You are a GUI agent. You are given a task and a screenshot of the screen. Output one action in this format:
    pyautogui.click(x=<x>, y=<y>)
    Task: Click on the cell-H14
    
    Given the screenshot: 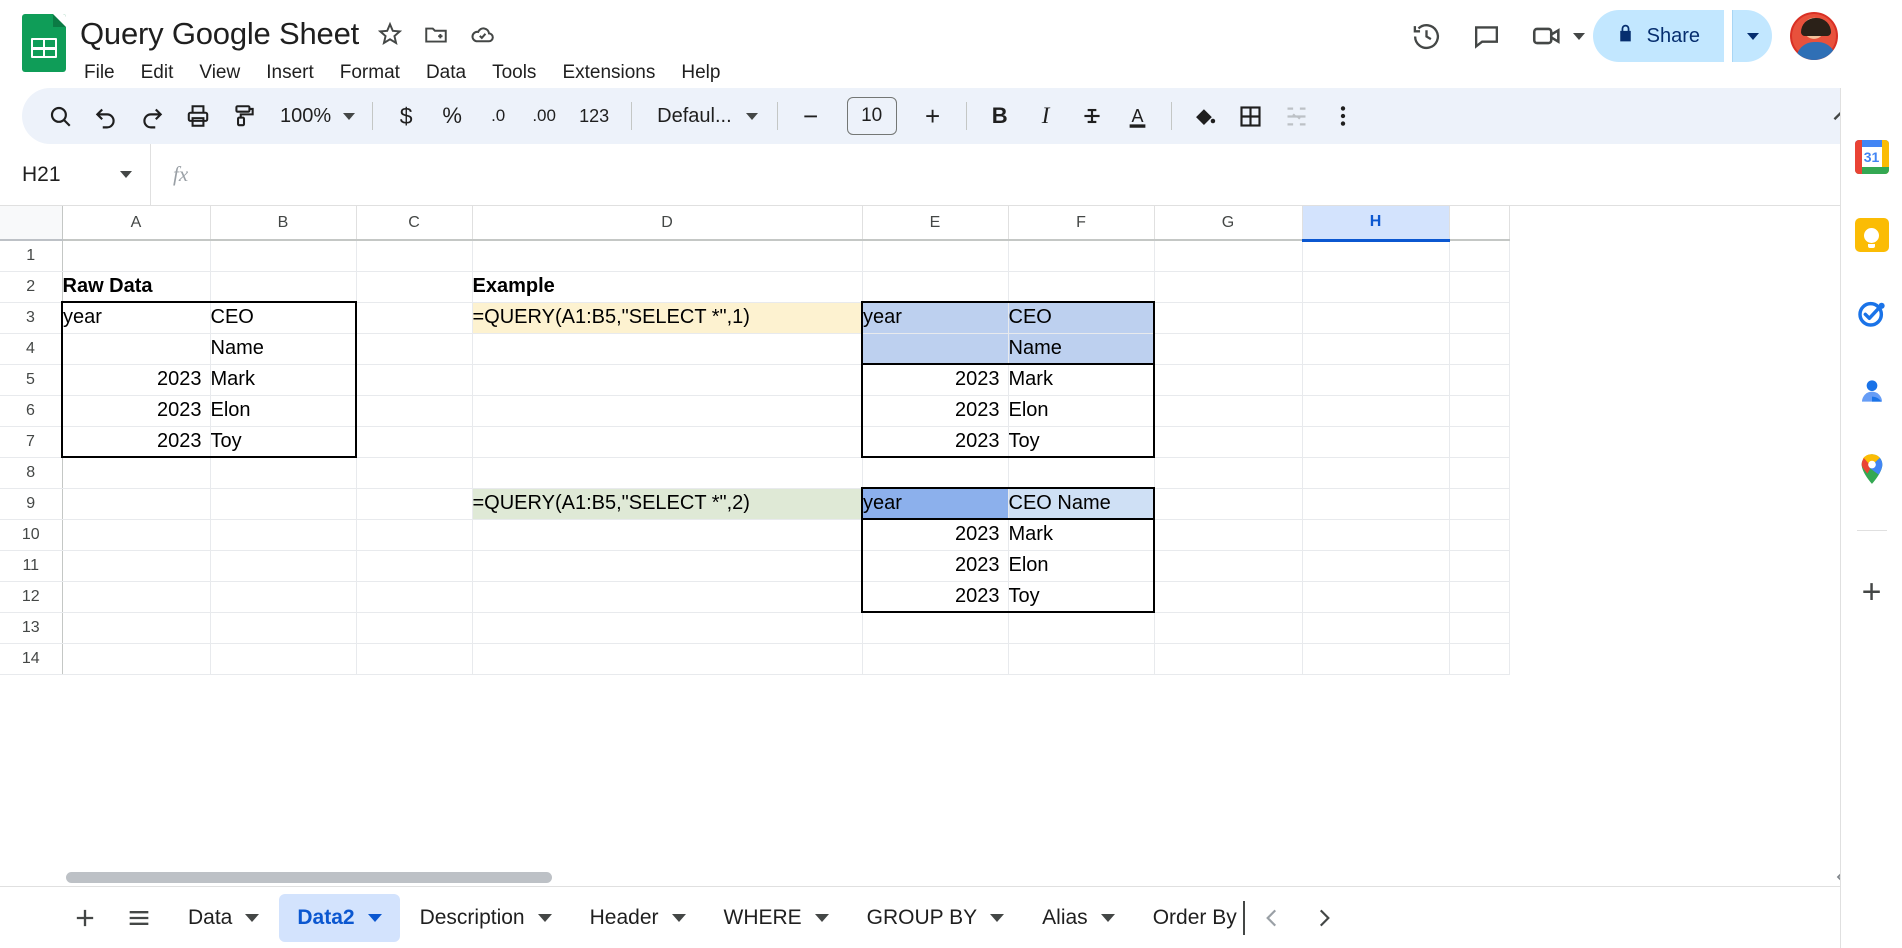 What is the action you would take?
    pyautogui.click(x=1376, y=659)
    